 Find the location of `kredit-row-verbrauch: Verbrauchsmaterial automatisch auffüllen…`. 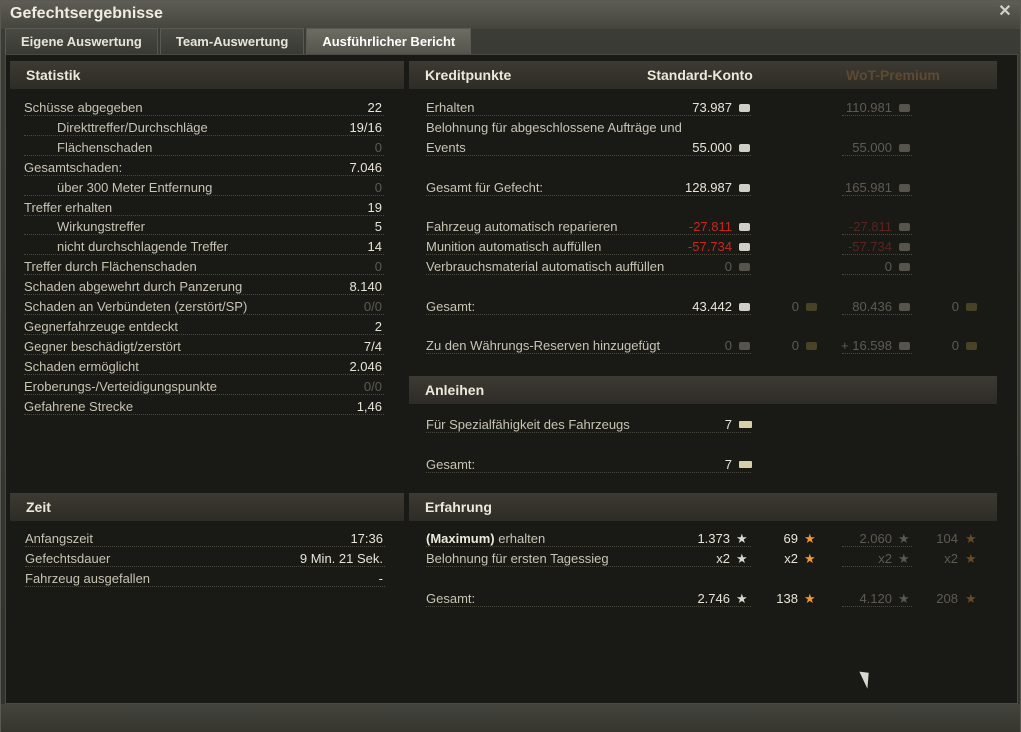

kredit-row-verbrauch: Verbrauchsmaterial automatisch auffüllen… is located at coordinates (511, 267).